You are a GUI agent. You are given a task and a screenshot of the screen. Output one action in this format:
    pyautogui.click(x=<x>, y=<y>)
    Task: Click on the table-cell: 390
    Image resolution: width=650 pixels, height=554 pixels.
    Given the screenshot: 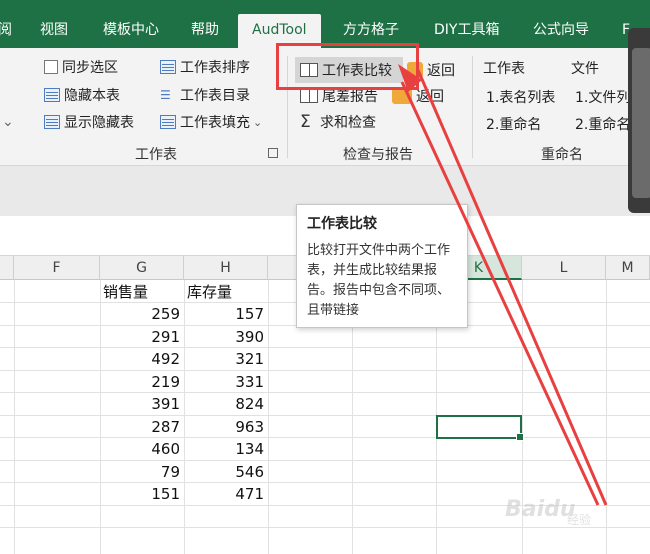 What is the action you would take?
    pyautogui.click(x=226, y=337)
    